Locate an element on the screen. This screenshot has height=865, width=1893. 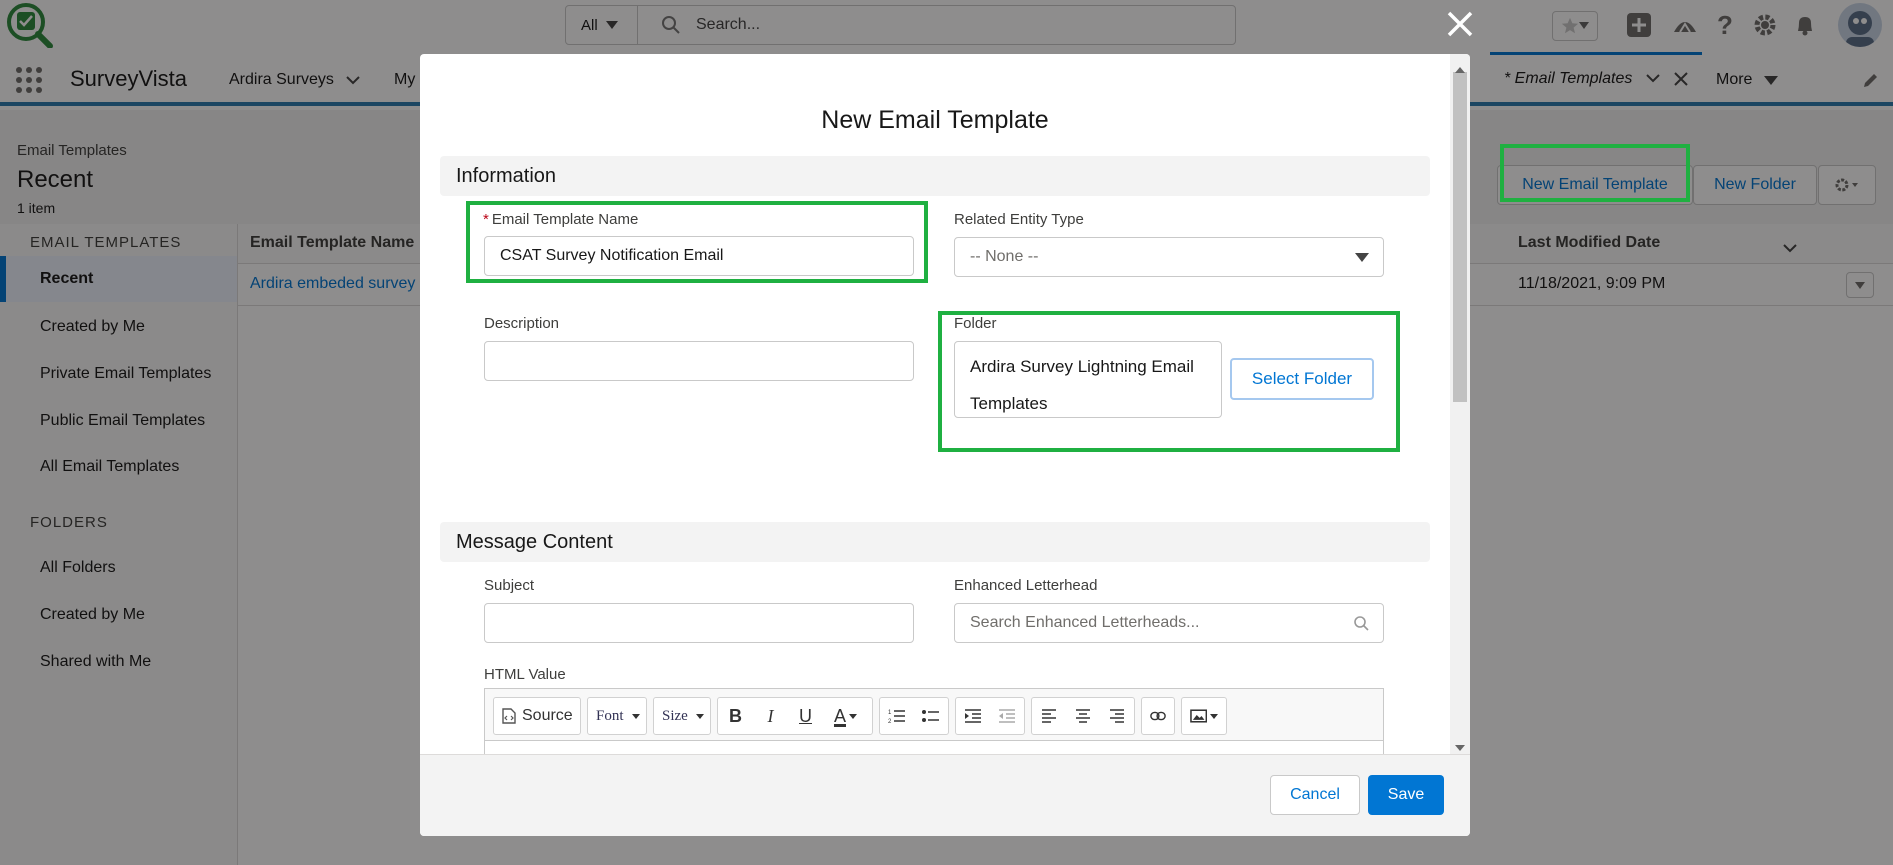
list-group: 12 is located at coordinates (914, 716).